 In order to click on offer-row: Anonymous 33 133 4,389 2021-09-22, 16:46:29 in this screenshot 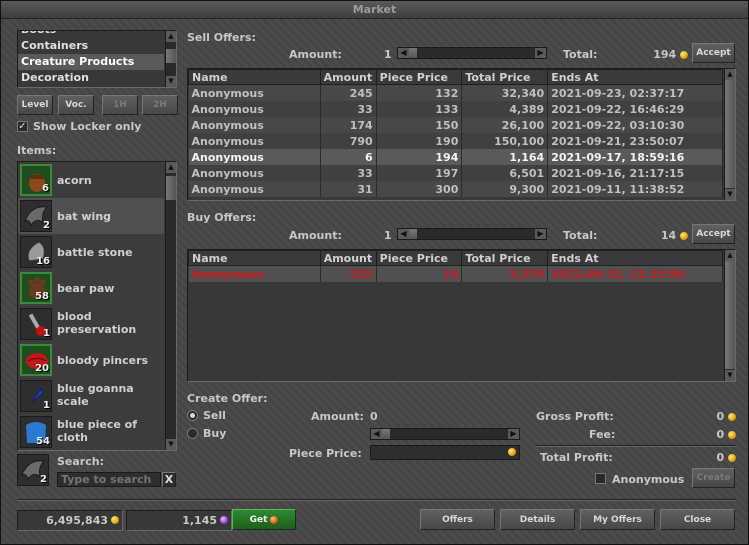, I will do `click(455, 109)`.